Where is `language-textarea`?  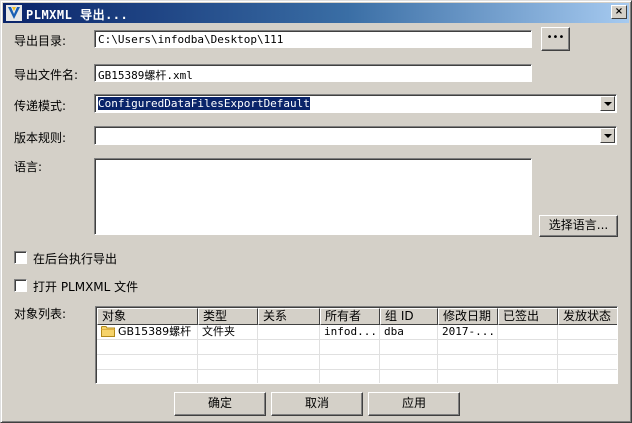
language-textarea is located at coordinates (313, 196).